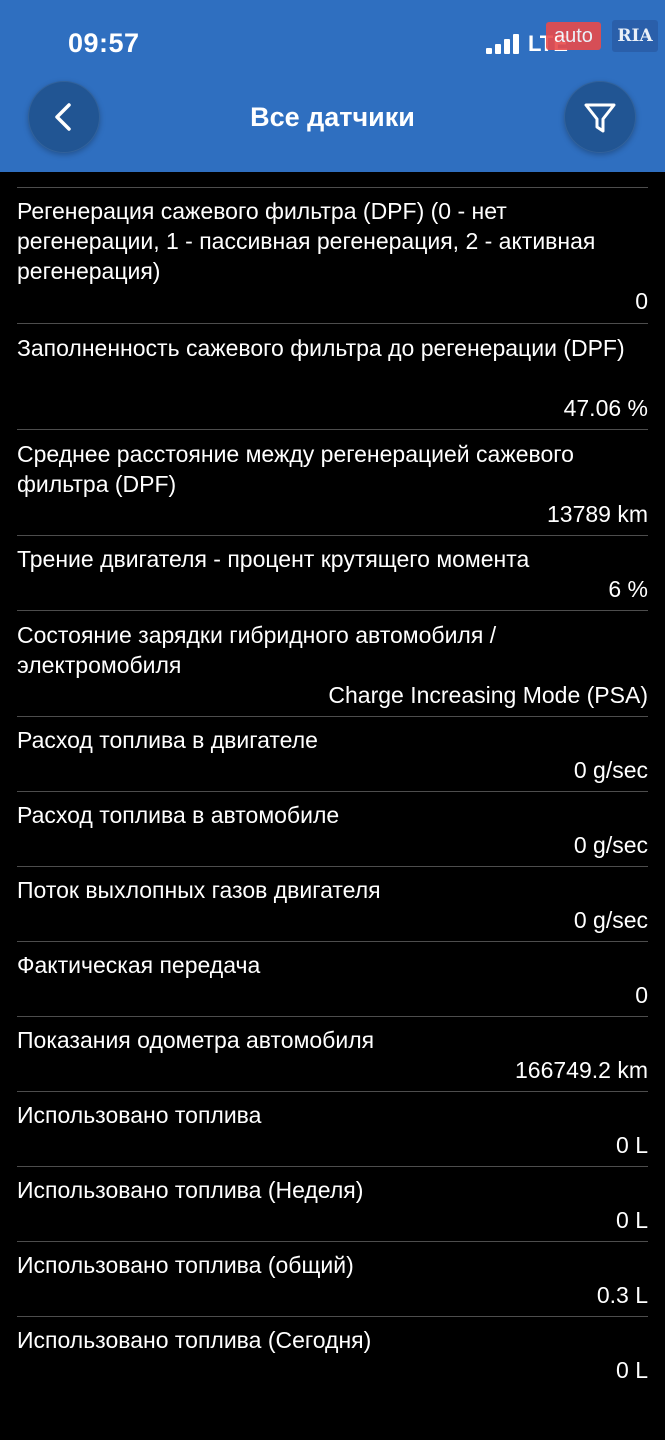  What do you see at coordinates (194, 1340) in the screenshot?
I see `sensor-label: Использовано топлива (Сегодня)` at bounding box center [194, 1340].